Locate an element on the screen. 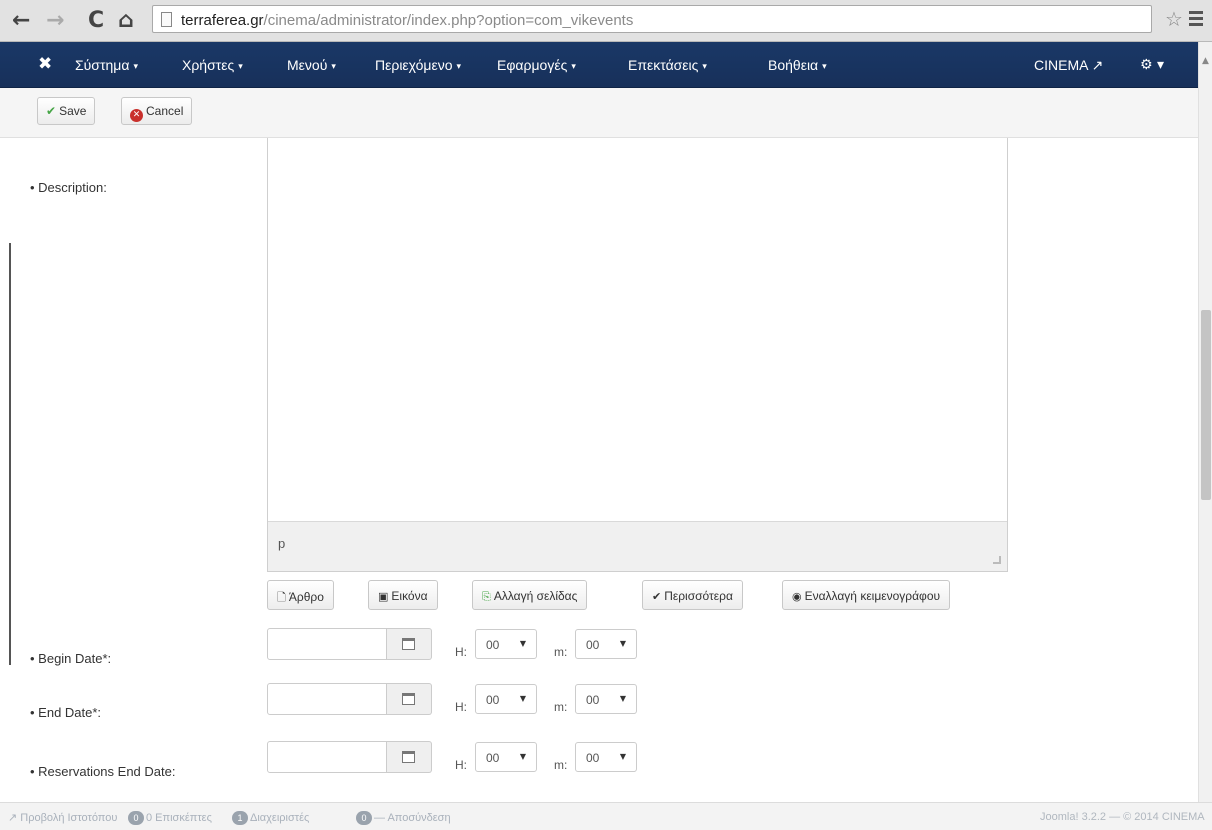 Image resolution: width=1212 pixels, height=830 pixels. article-button: 🗋 Άρθρο is located at coordinates (300, 595).